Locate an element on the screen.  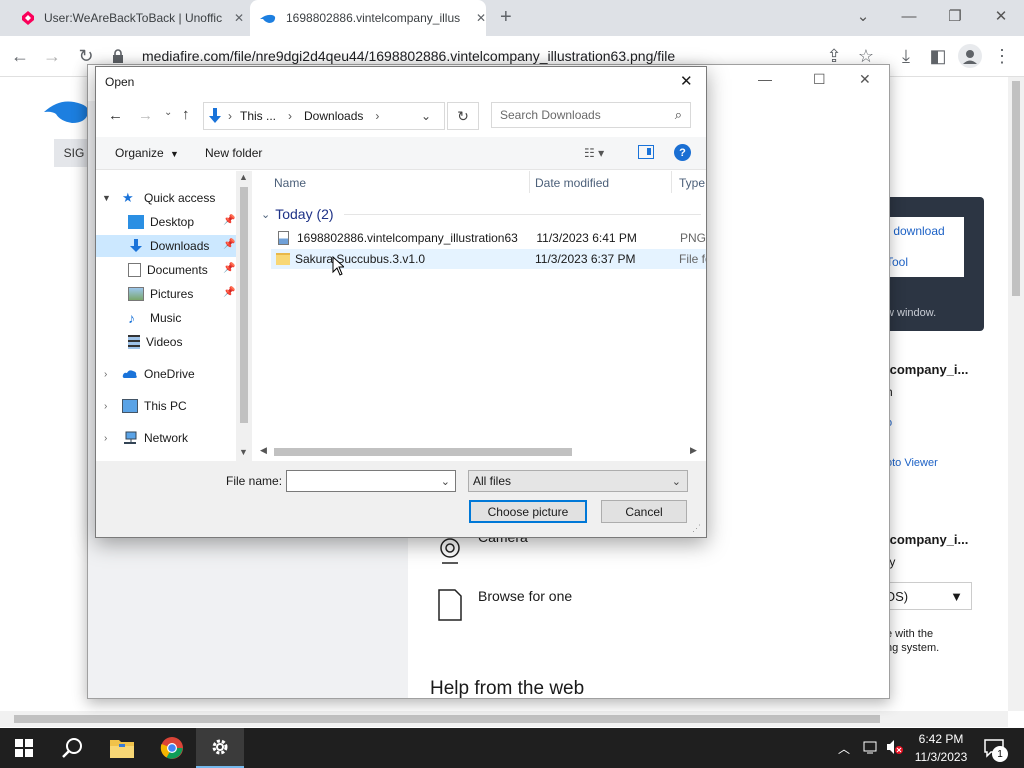
cloud-icon is located at coordinates (130, 374).